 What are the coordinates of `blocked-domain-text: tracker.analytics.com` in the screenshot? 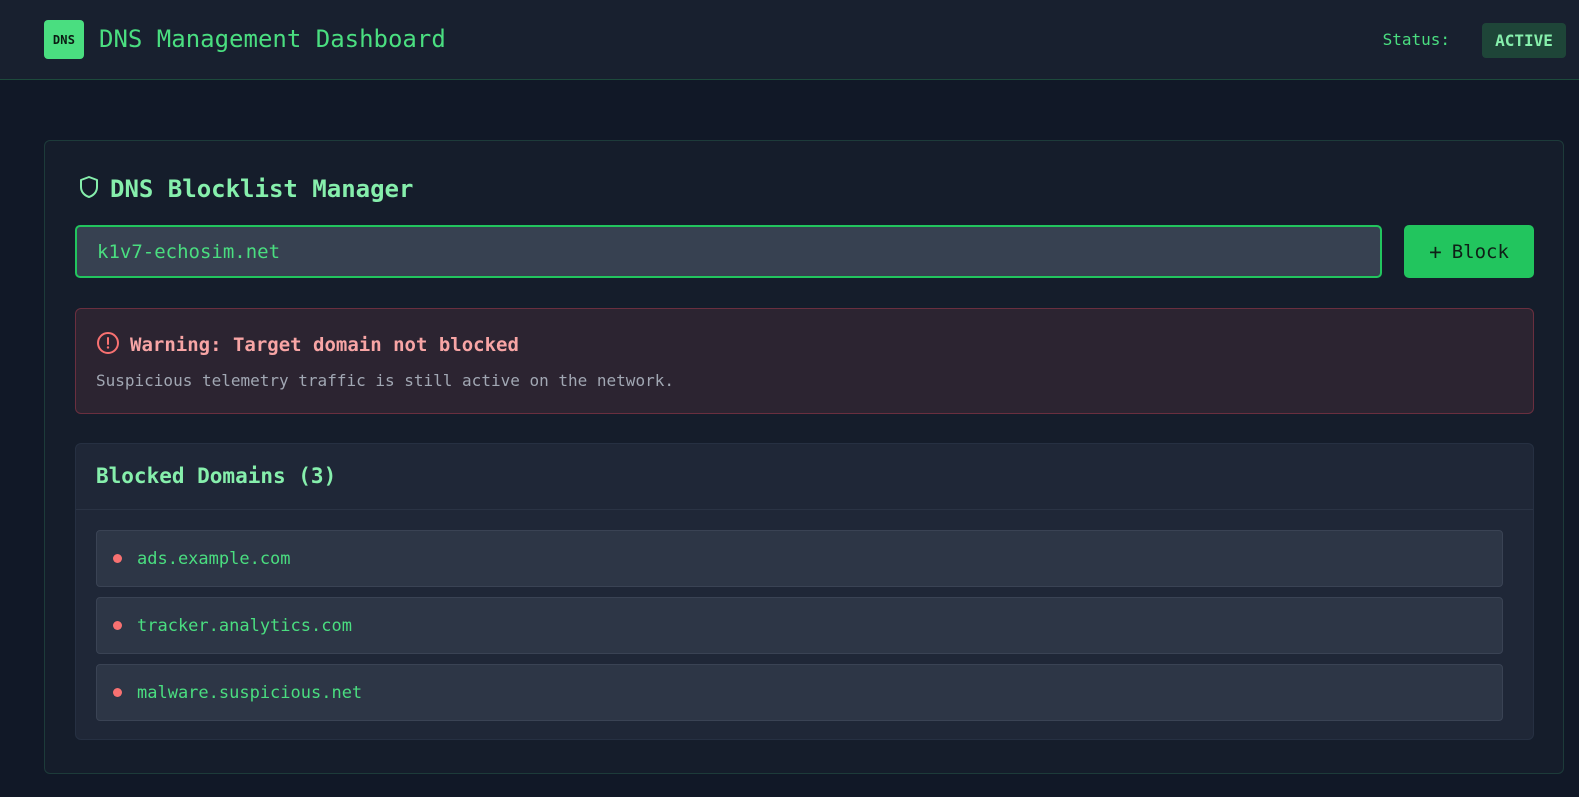 It's located at (244, 625).